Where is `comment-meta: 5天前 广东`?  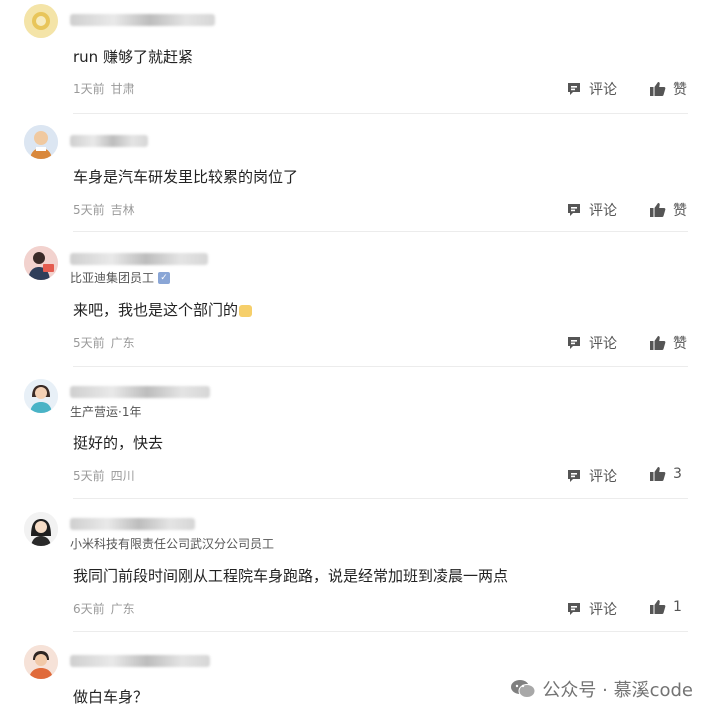 comment-meta: 5天前 广东 is located at coordinates (104, 342).